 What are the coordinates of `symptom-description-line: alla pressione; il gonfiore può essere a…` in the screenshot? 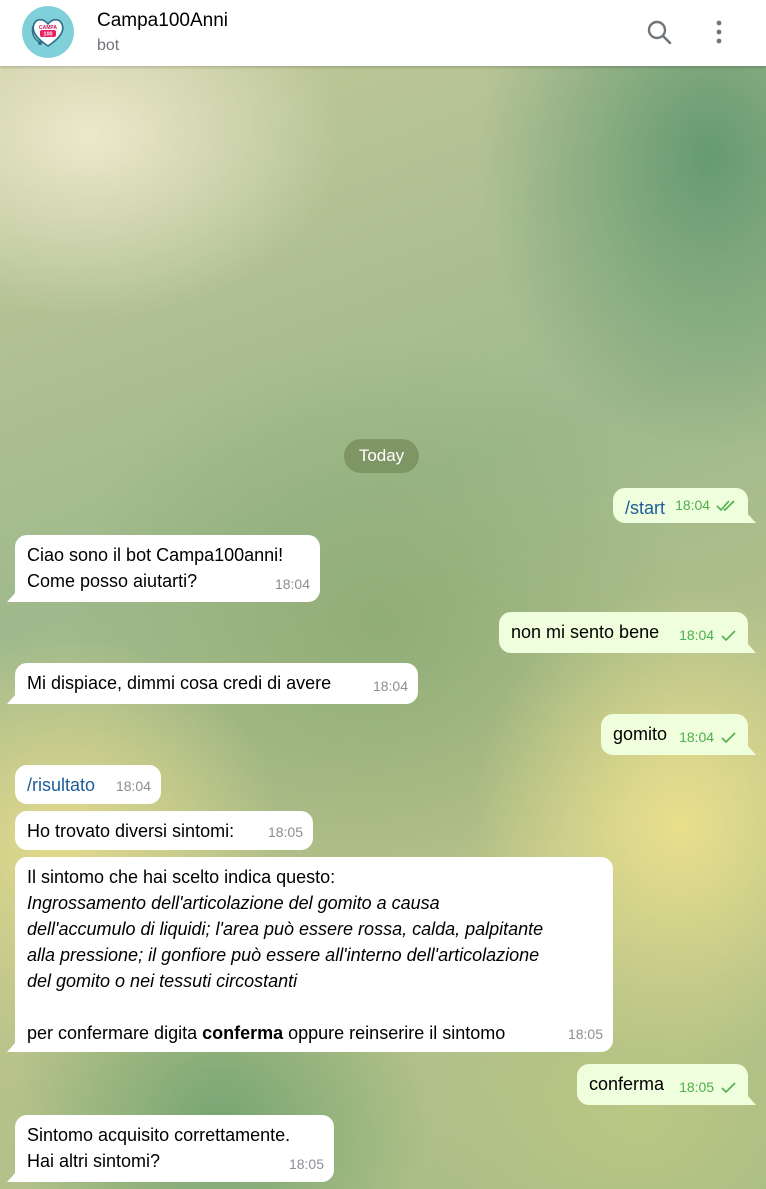 It's located at (283, 955).